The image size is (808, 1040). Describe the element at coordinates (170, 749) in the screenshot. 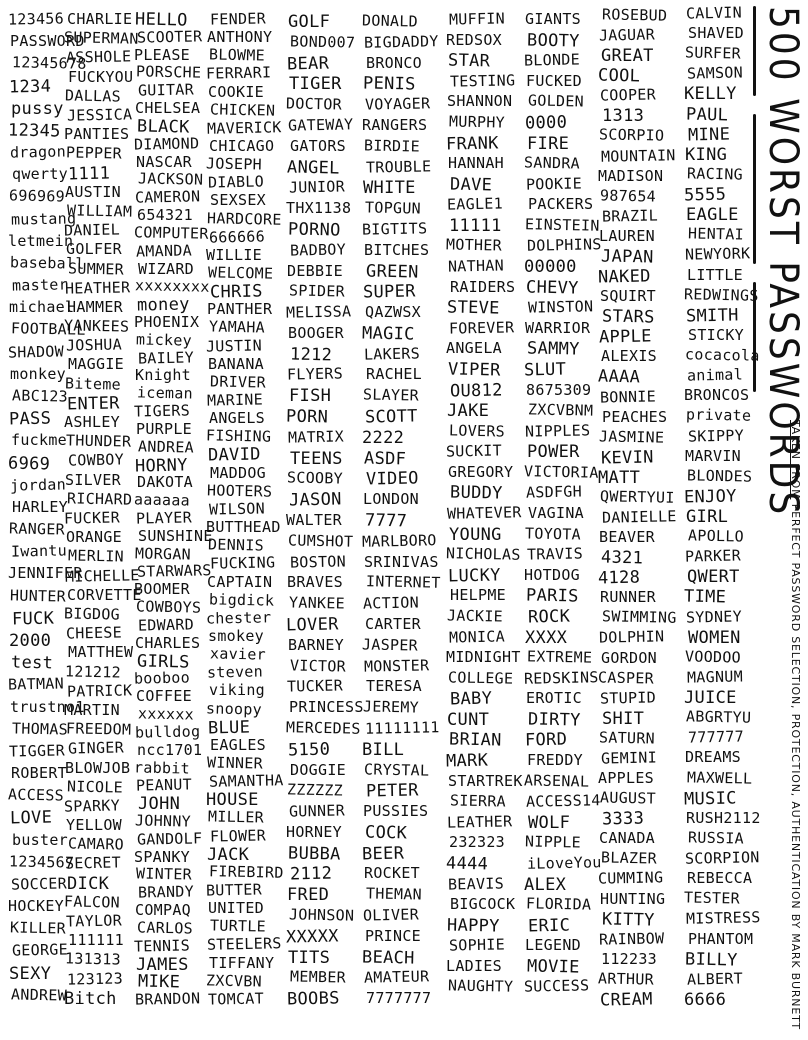

I see `password-word: ncc1701` at that location.